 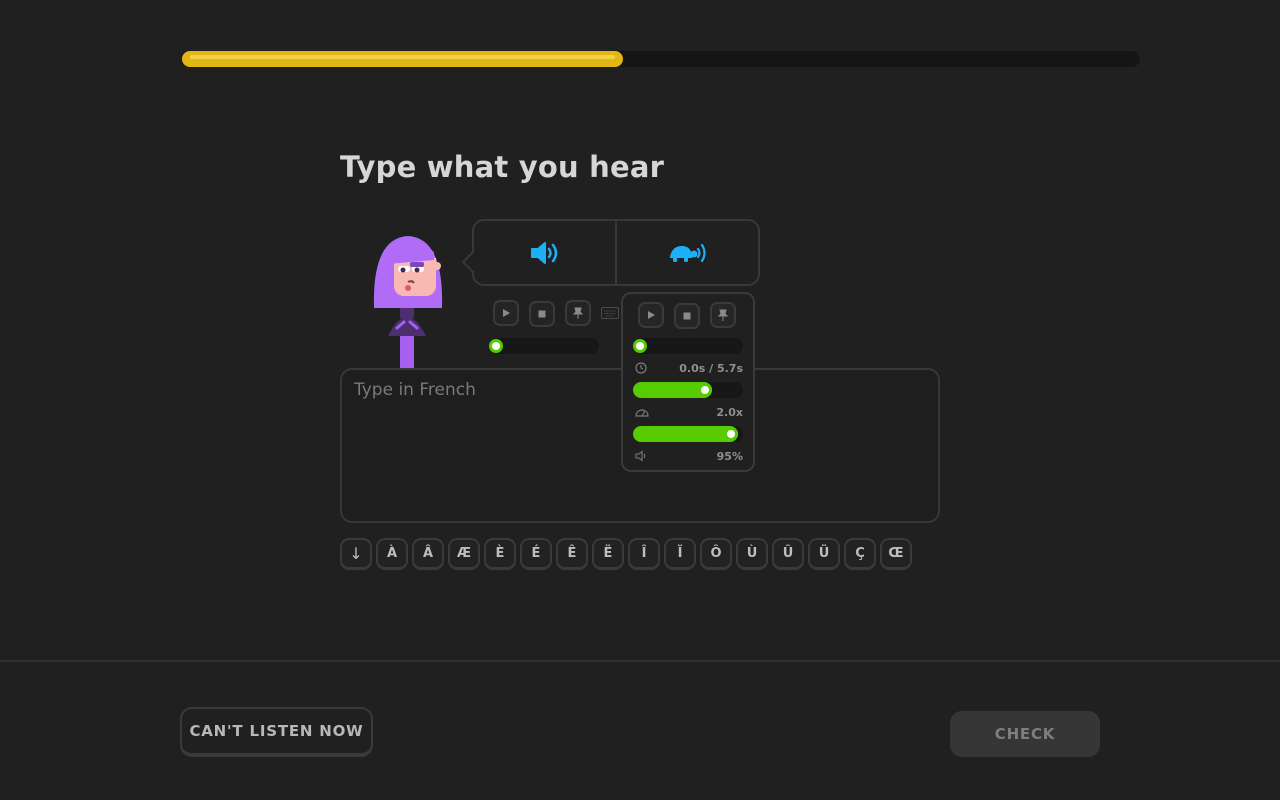 What do you see at coordinates (464, 554) in the screenshot?
I see `special-char-button: Æ` at bounding box center [464, 554].